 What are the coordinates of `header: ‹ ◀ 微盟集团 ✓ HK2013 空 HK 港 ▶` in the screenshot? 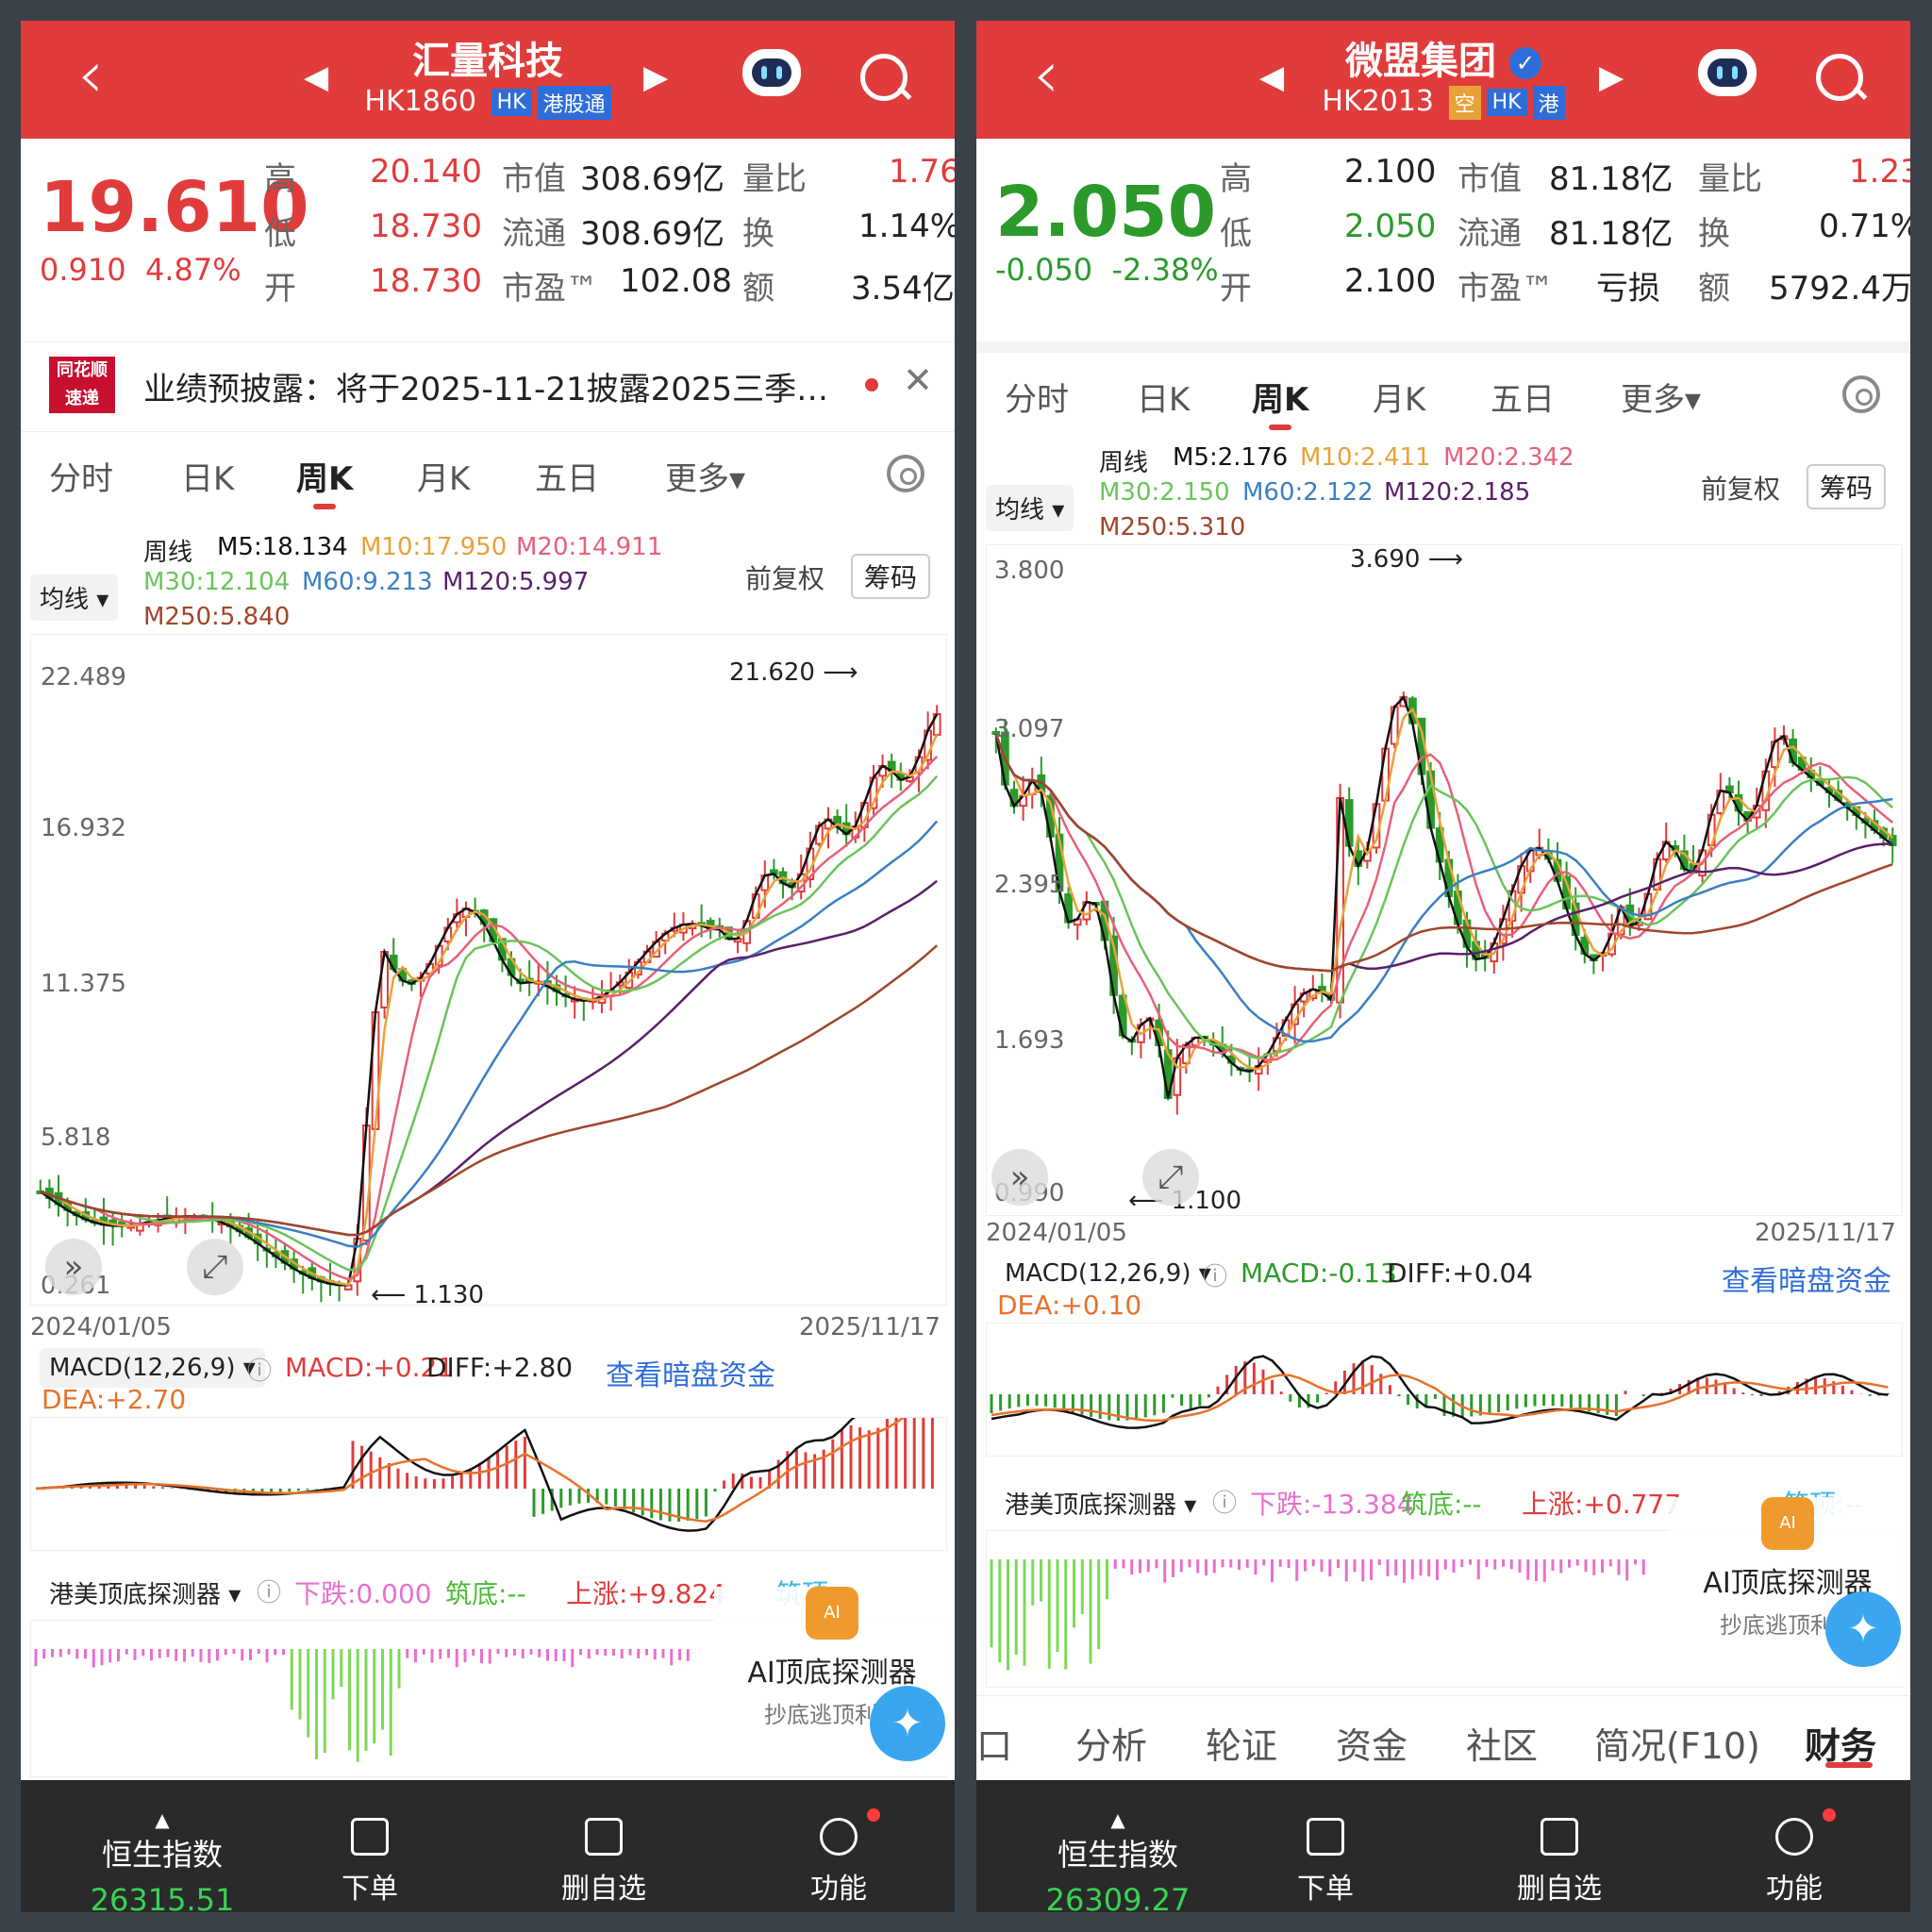 It's located at (1443, 80).